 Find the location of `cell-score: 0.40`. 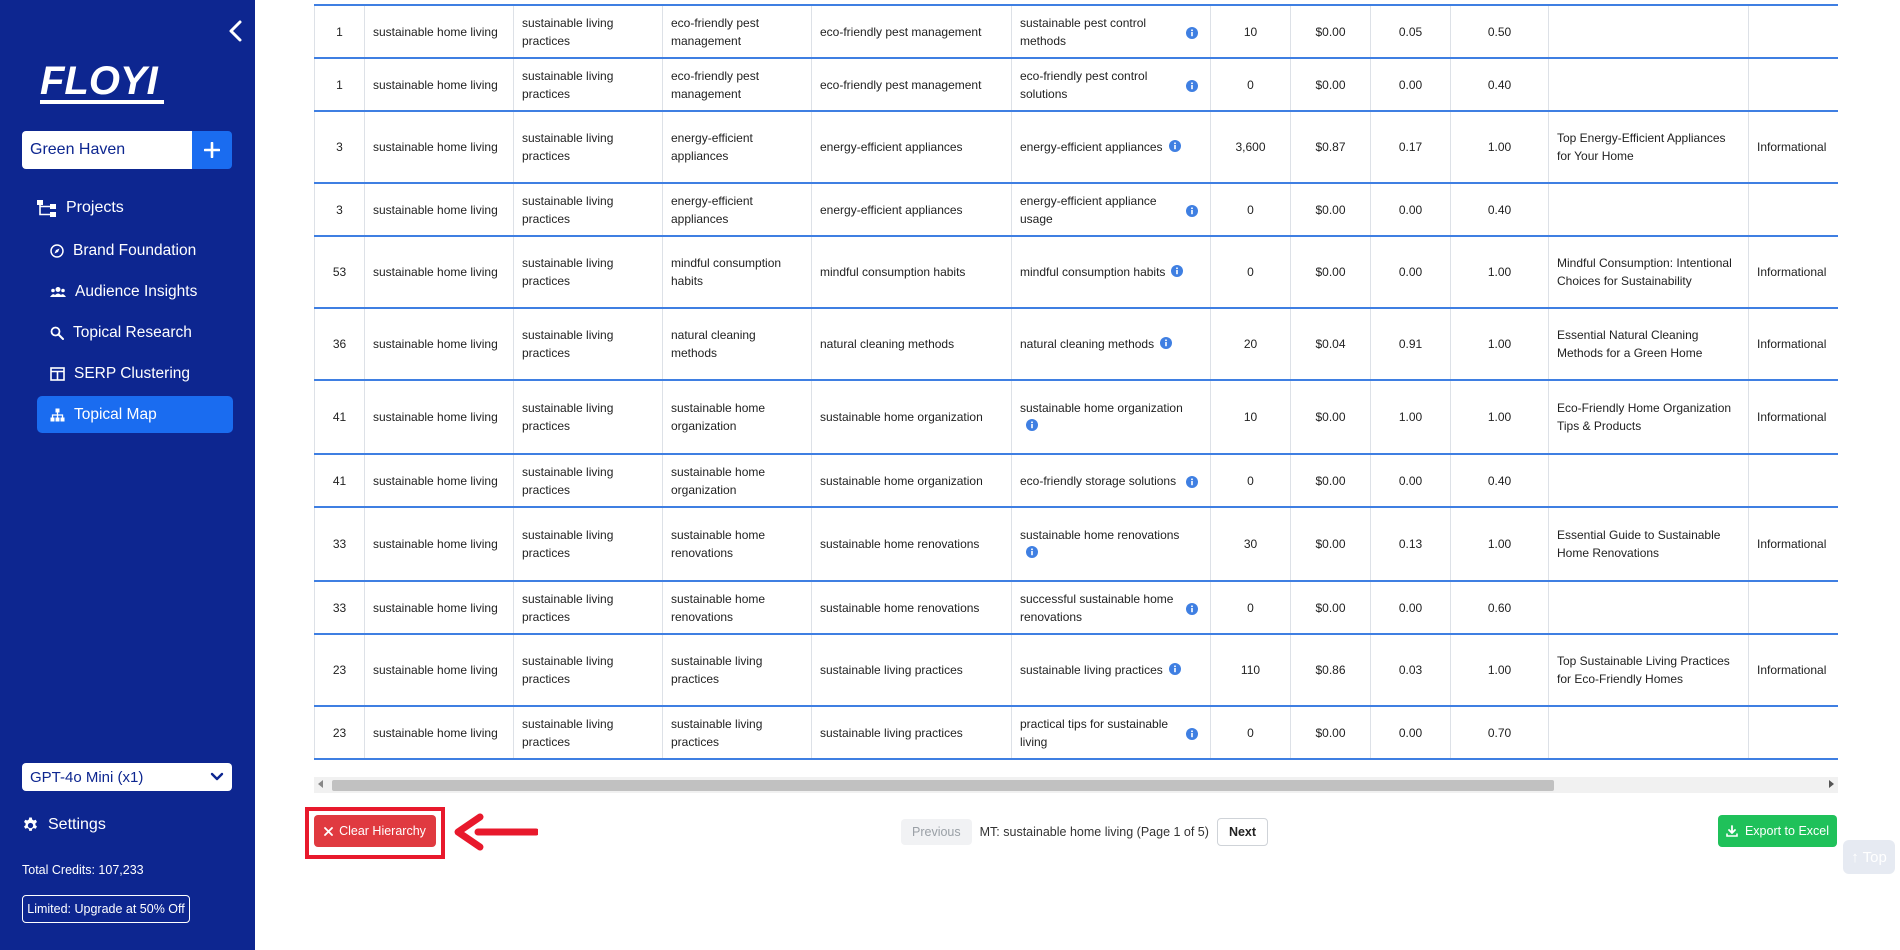

cell-score: 0.40 is located at coordinates (1499, 210).